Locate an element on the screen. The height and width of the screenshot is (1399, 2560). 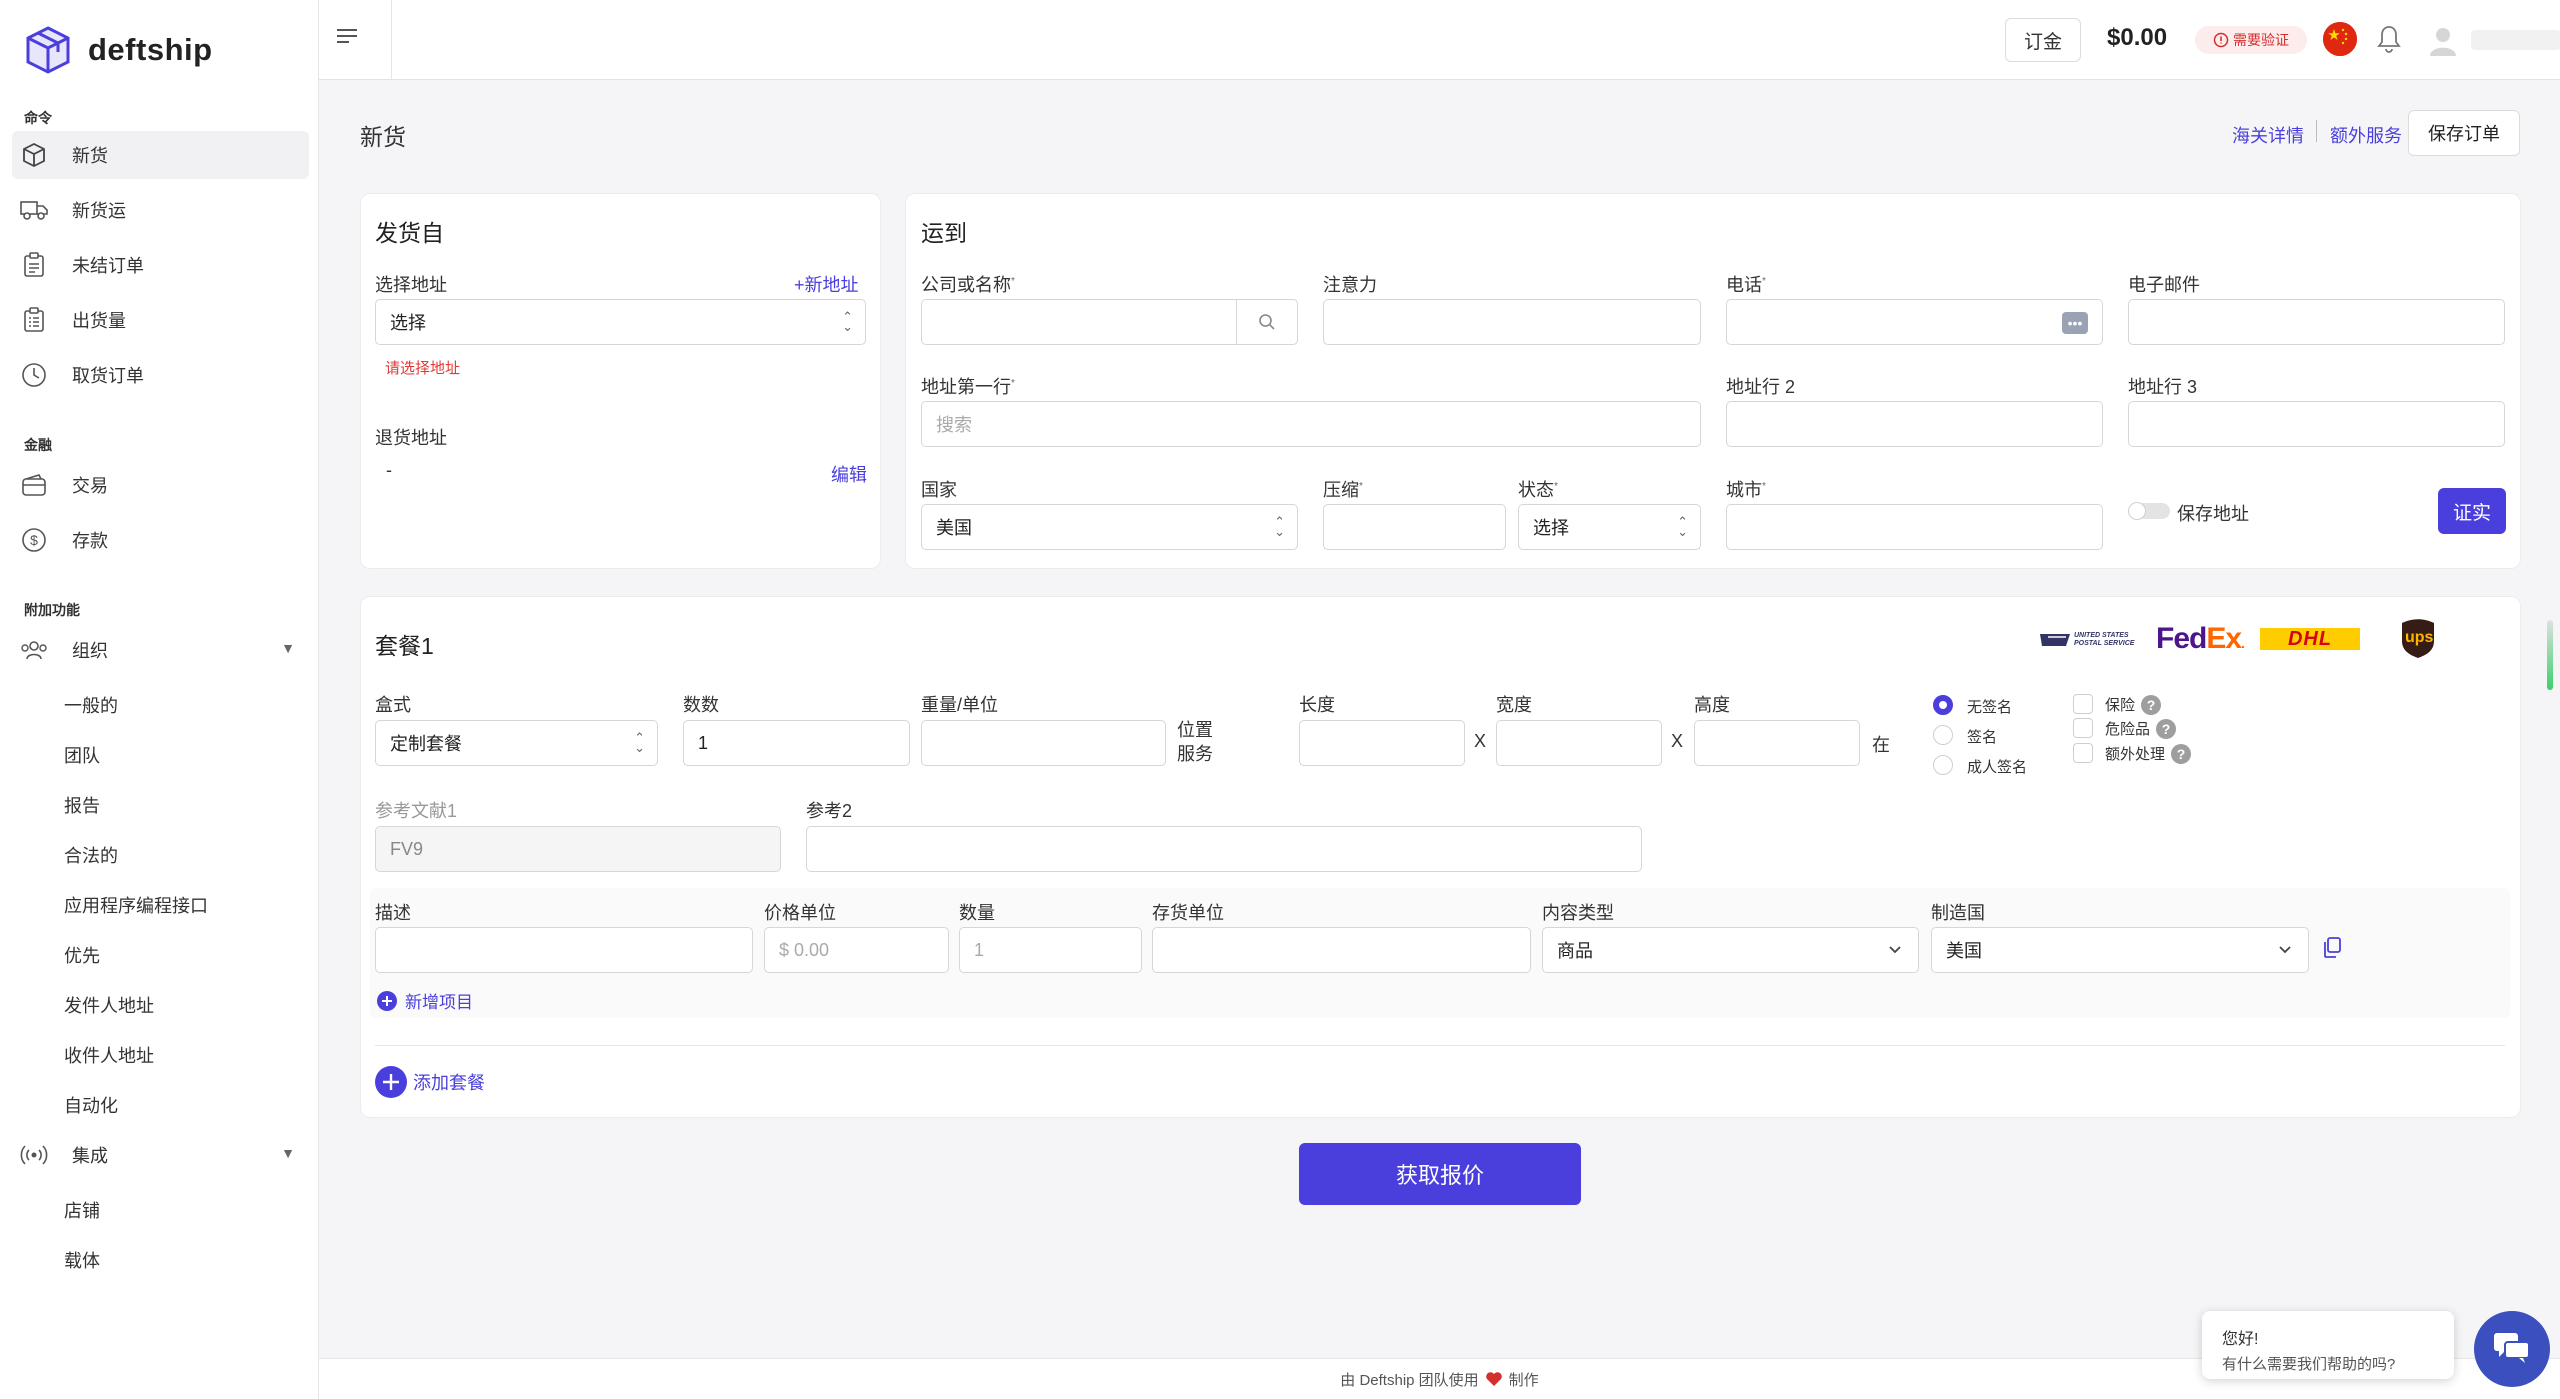
length-input is located at coordinates (1382, 743).